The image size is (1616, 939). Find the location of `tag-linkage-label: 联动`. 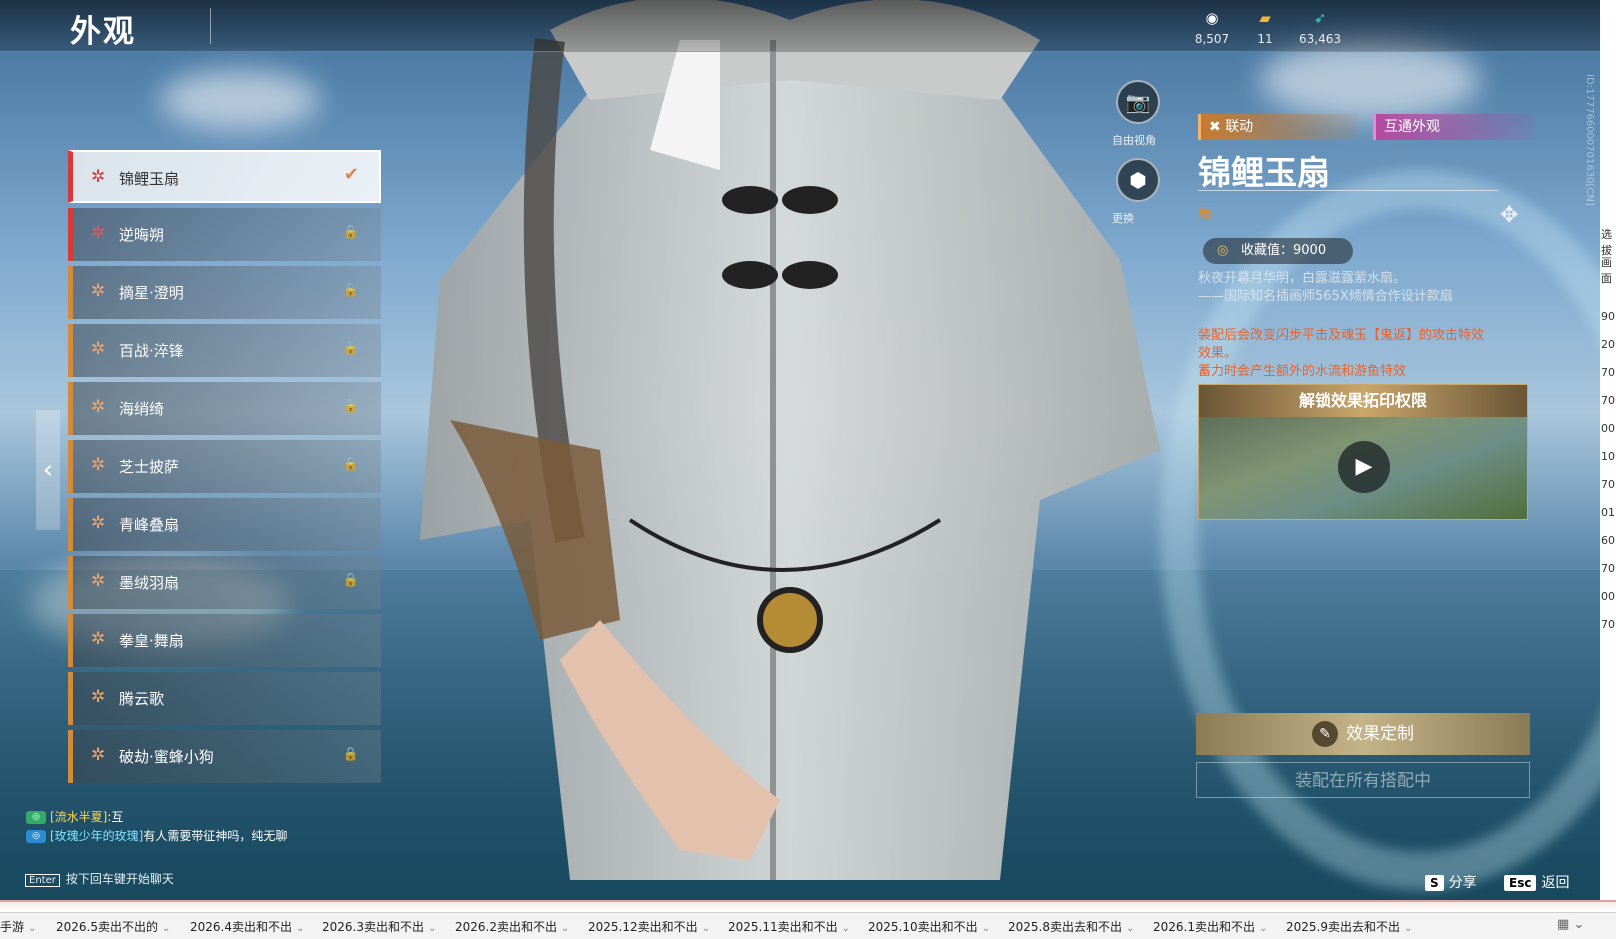

tag-linkage-label: 联动 is located at coordinates (1239, 127).